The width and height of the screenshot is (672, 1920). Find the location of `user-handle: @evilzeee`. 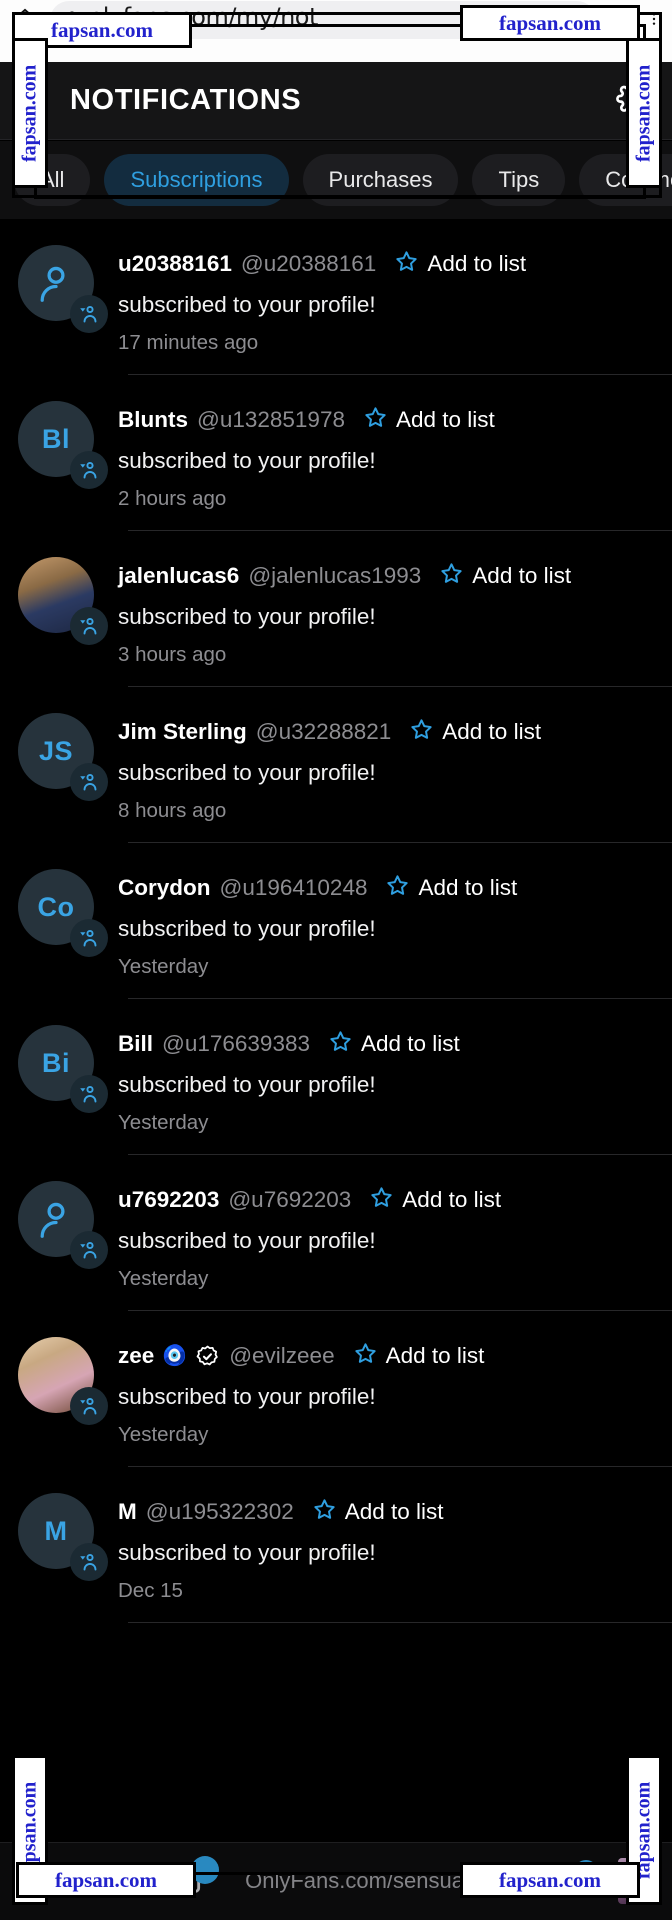

user-handle: @evilzeee is located at coordinates (281, 1356).